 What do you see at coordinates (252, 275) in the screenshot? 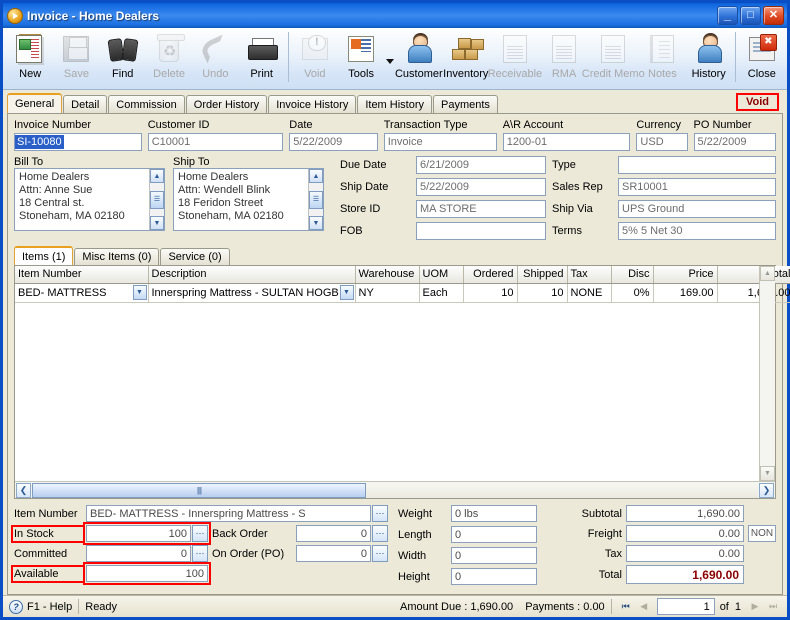
I see `col-description: Description` at bounding box center [252, 275].